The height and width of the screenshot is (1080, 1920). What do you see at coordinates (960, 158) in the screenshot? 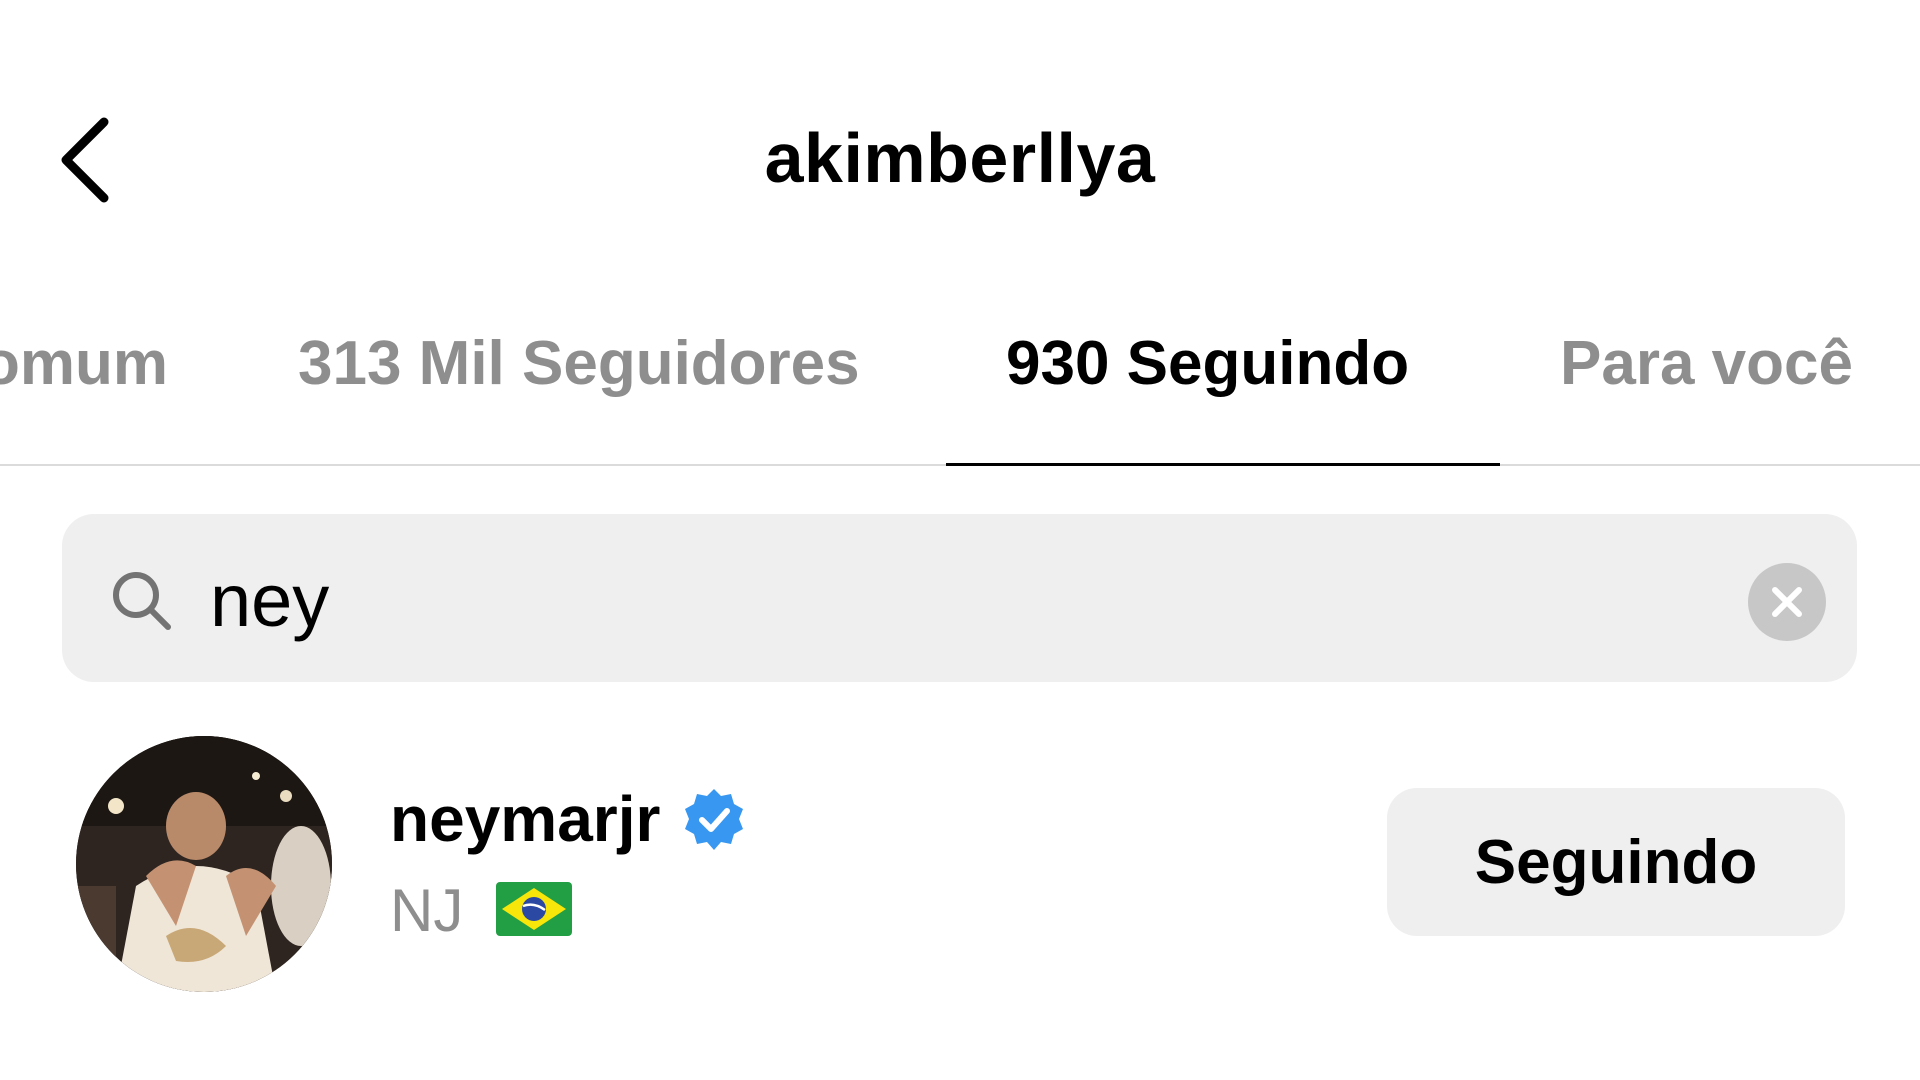
I see `page-title: akimberllya` at bounding box center [960, 158].